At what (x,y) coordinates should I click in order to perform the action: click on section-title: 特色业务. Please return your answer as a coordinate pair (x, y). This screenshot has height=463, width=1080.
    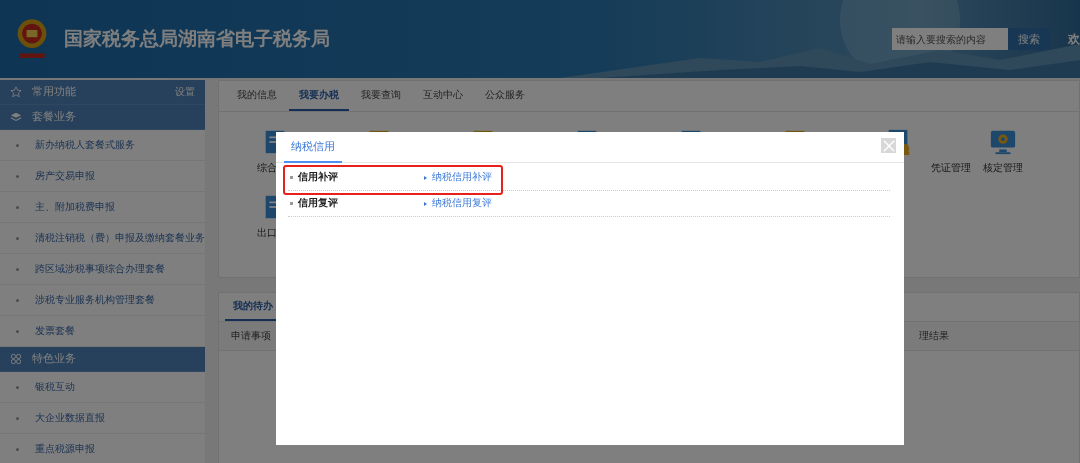
    Looking at the image, I should click on (54, 359).